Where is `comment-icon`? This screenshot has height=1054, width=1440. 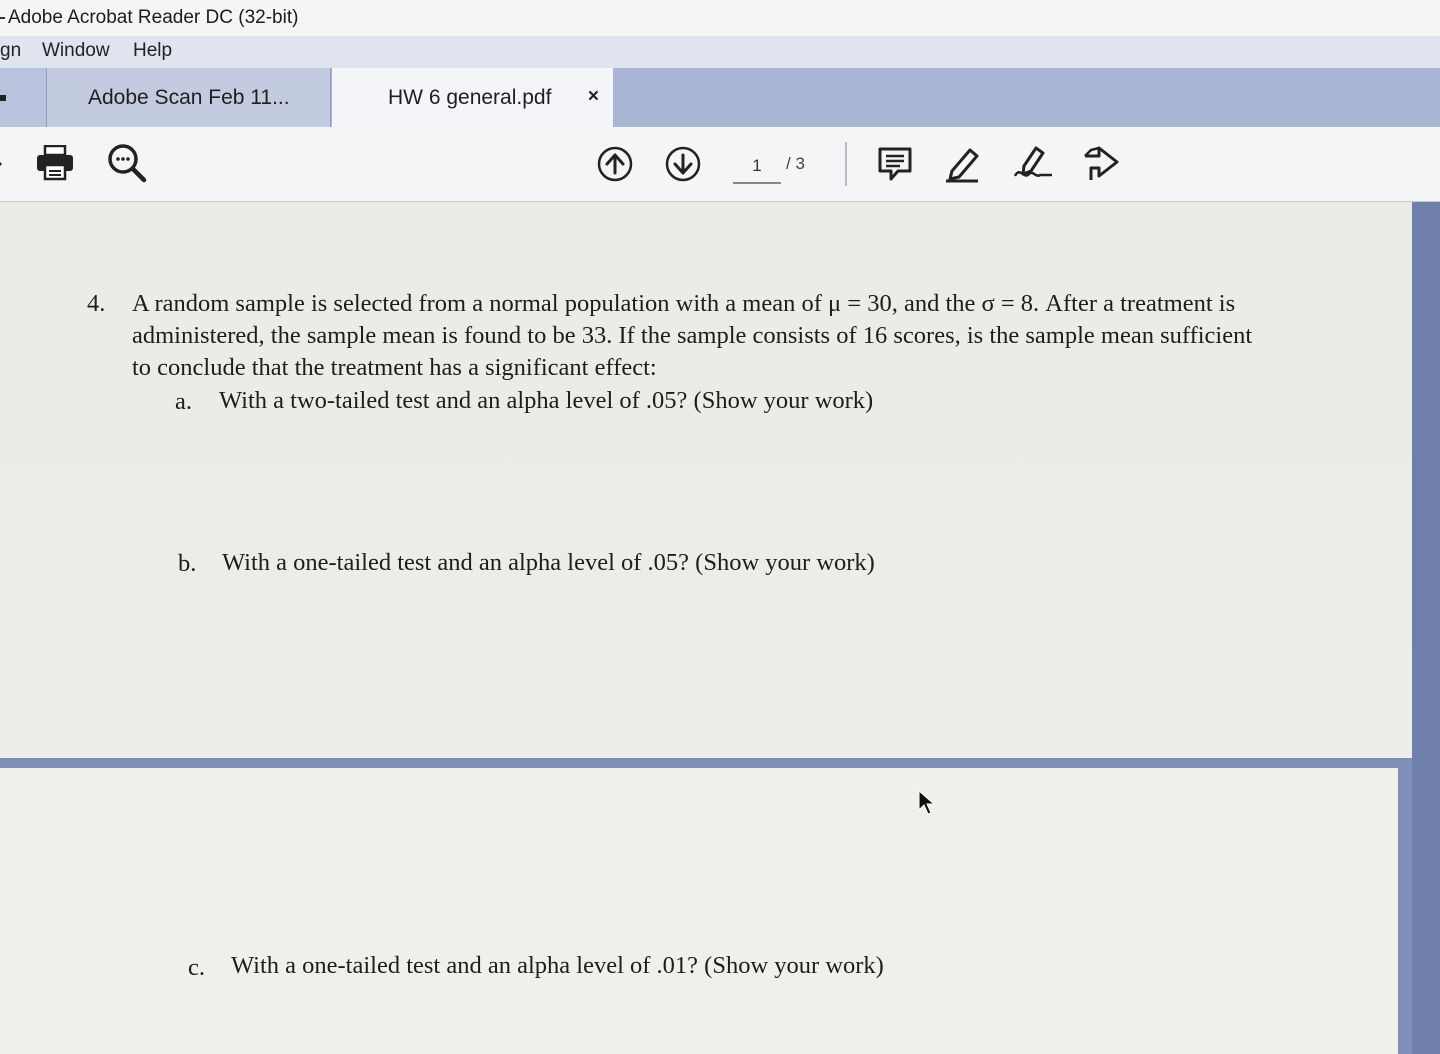 comment-icon is located at coordinates (895, 164).